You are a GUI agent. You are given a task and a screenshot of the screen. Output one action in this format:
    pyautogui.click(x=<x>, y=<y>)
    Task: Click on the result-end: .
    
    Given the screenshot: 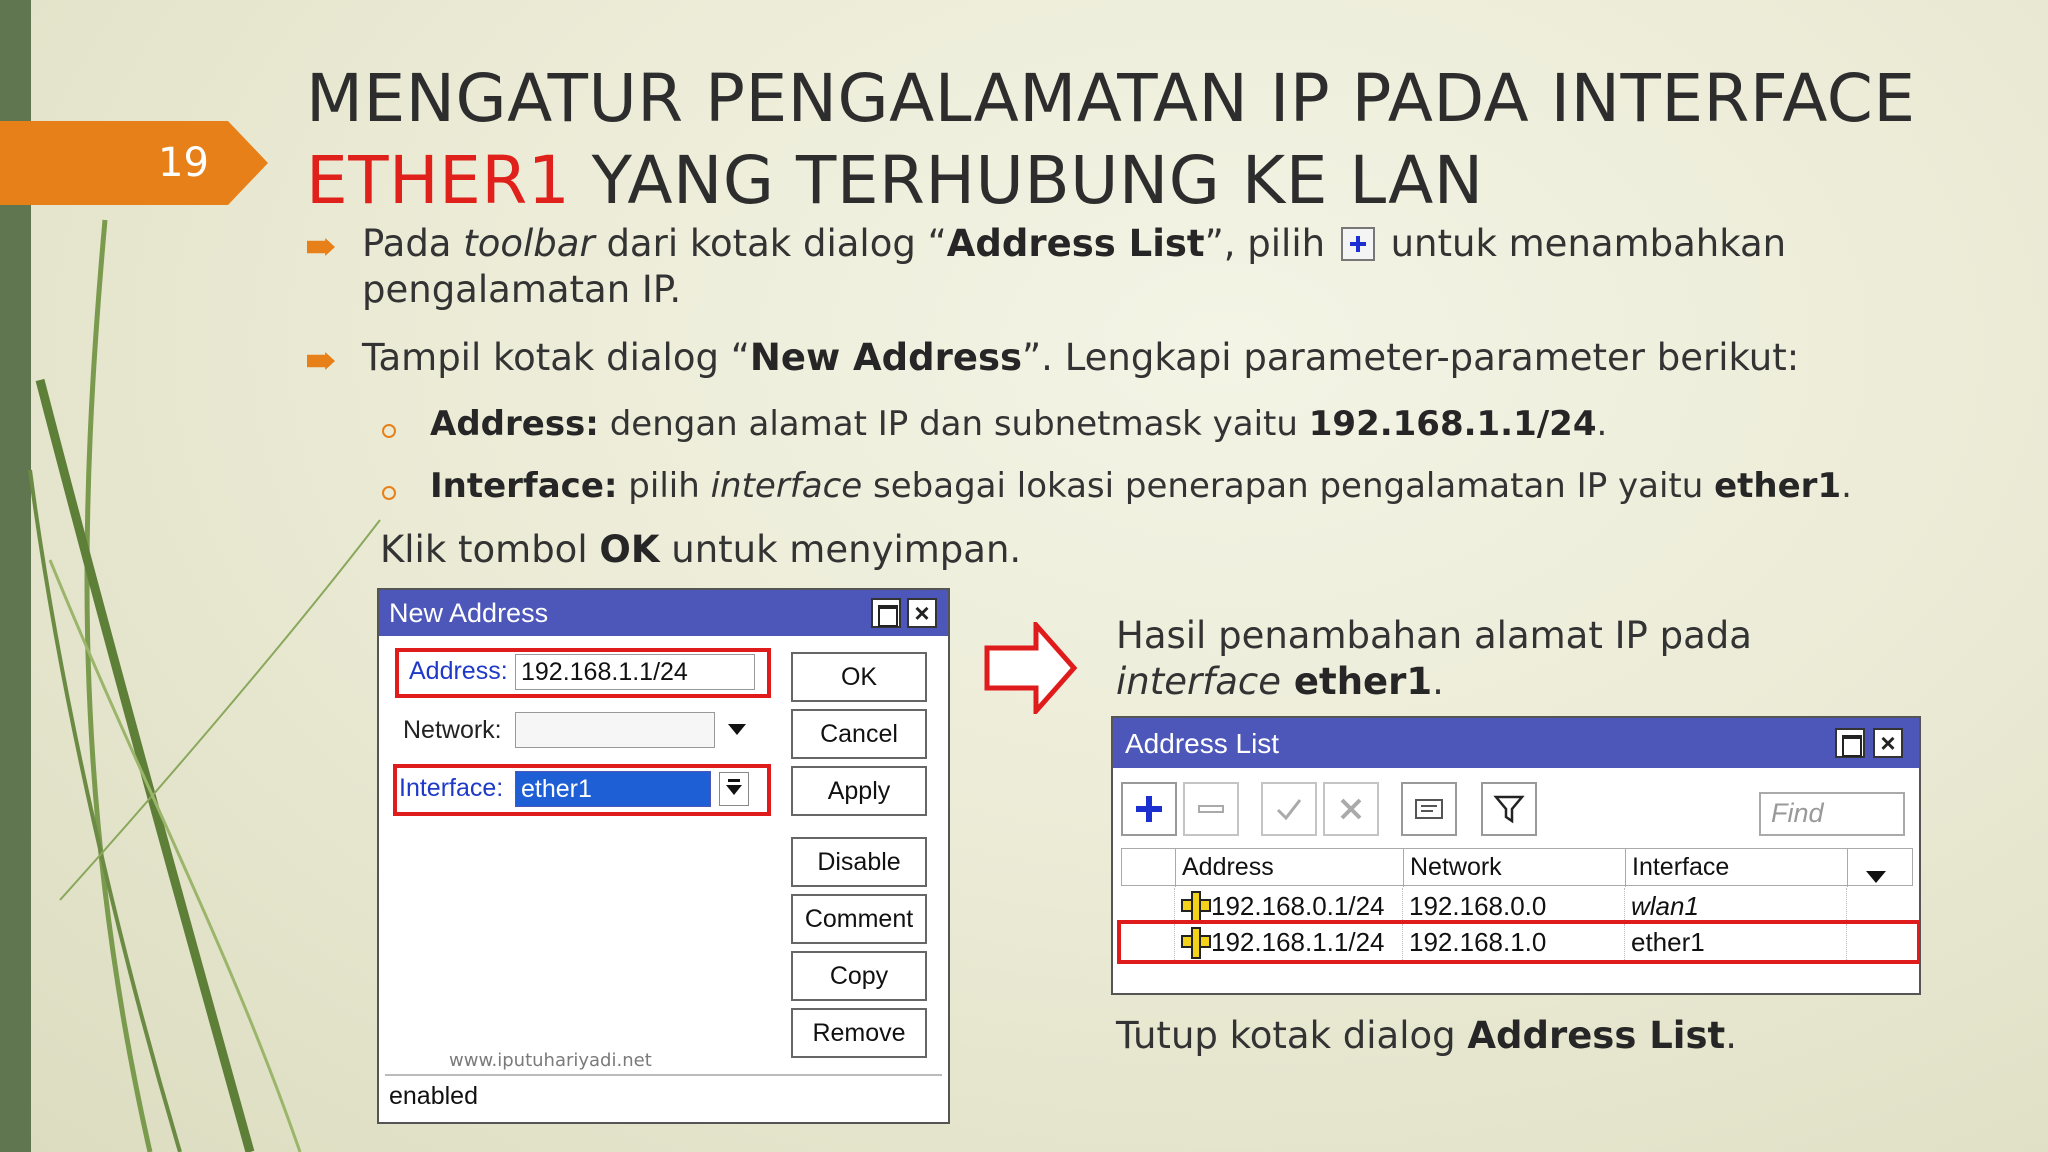 What is the action you would take?
    pyautogui.click(x=1438, y=681)
    